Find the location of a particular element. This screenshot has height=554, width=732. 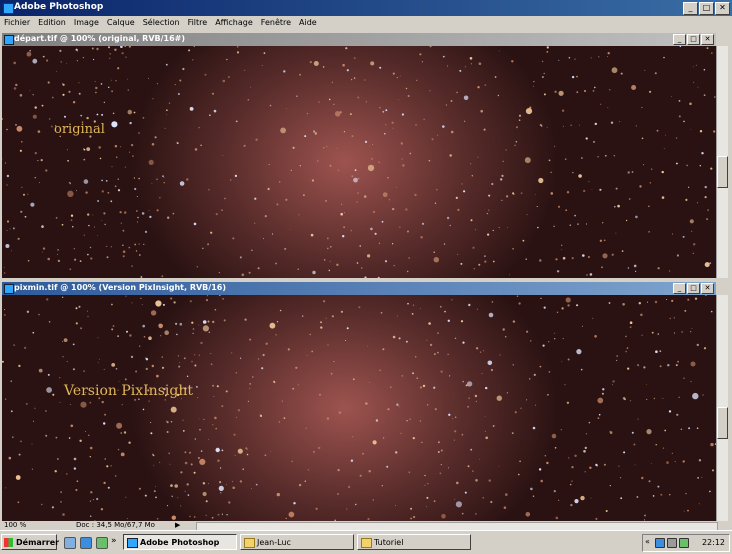

tray-expand-icon: « is located at coordinates (647, 541).